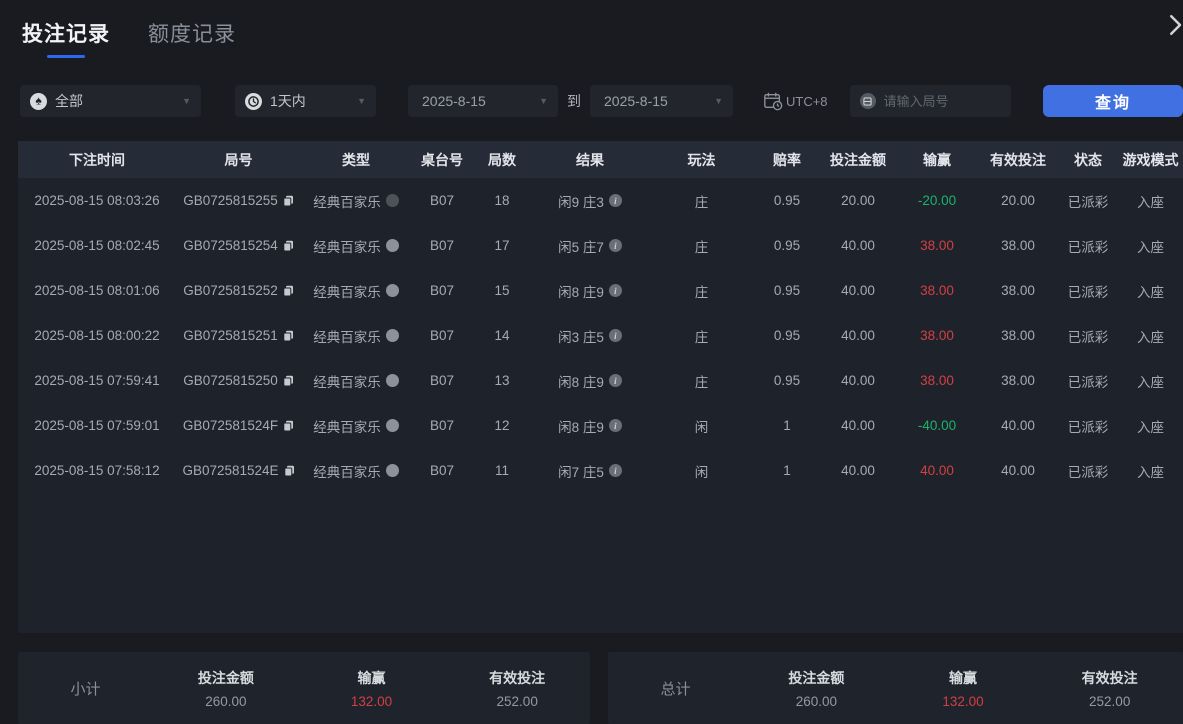 The image size is (1183, 724). Describe the element at coordinates (69, 101) in the screenshot. I see `game-type-value: 全部` at that location.